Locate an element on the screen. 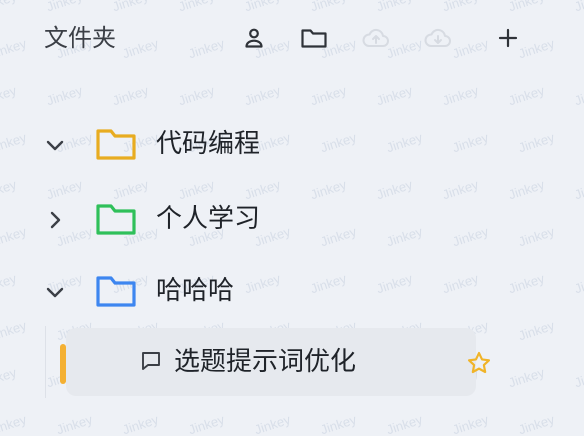  plus-icon is located at coordinates (508, 38).